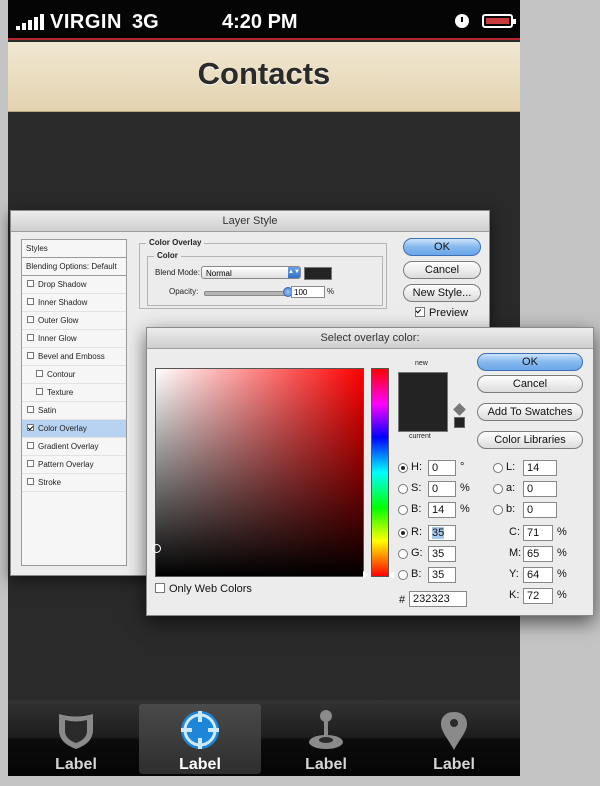  Describe the element at coordinates (511, 467) in the screenshot. I see `lab-label: L:` at that location.